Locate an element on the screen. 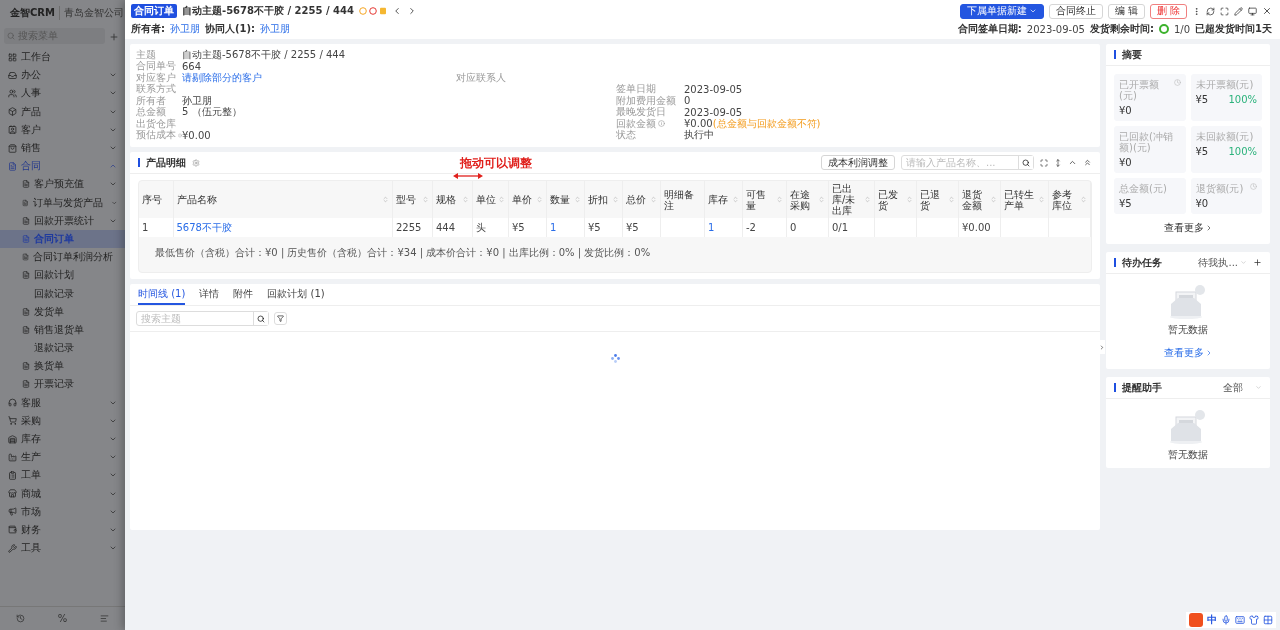 The width and height of the screenshot is (1280, 630). customer-link: 请剔除部分的客户 is located at coordinates (222, 77).